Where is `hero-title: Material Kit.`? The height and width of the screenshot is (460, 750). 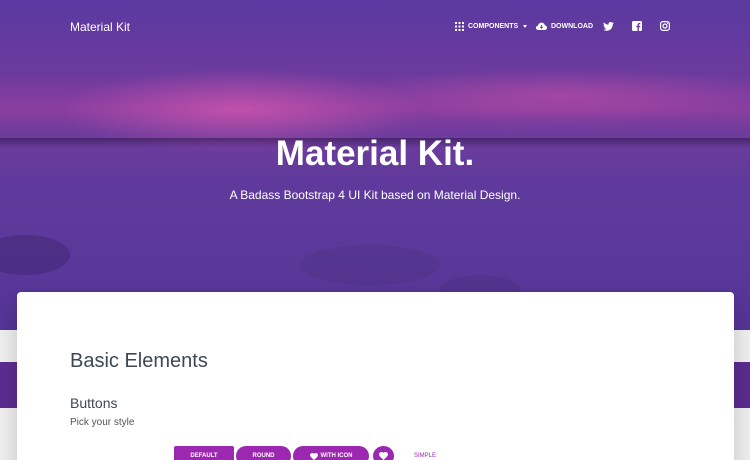
hero-title: Material Kit. is located at coordinates (375, 153).